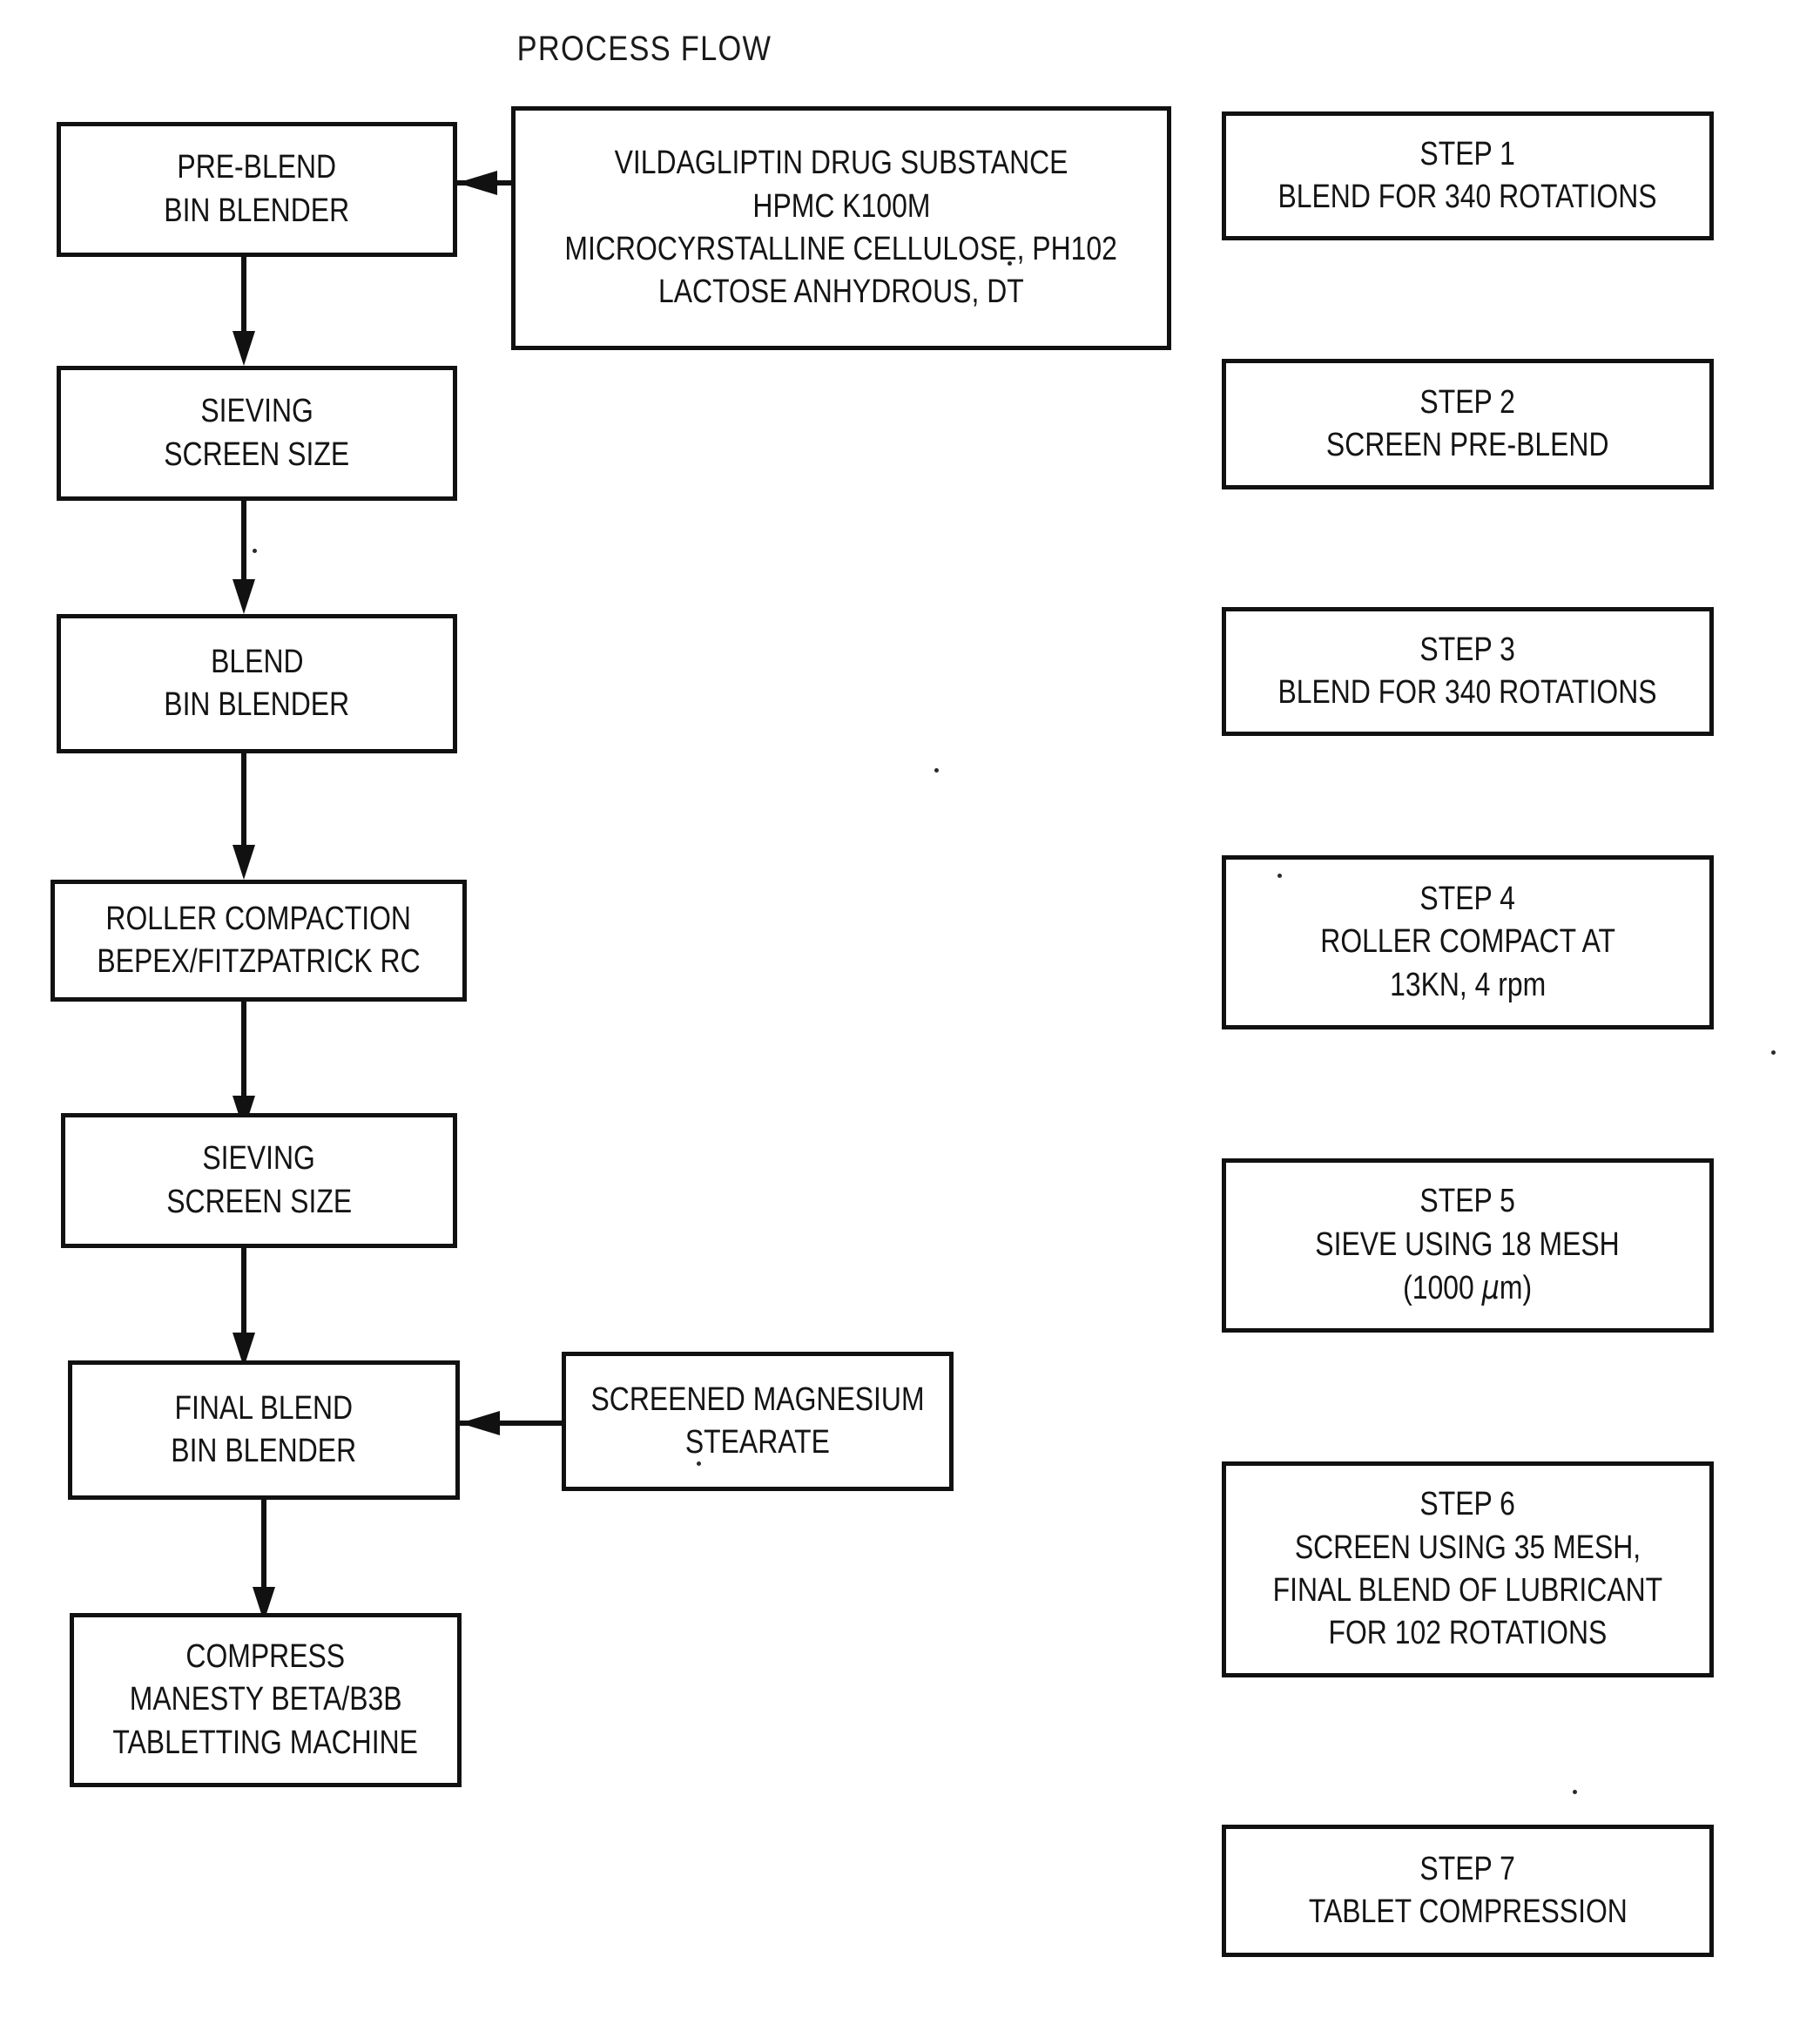  What do you see at coordinates (1467, 445) in the screenshot?
I see `step-description: SCREEN PRE-BLEND` at bounding box center [1467, 445].